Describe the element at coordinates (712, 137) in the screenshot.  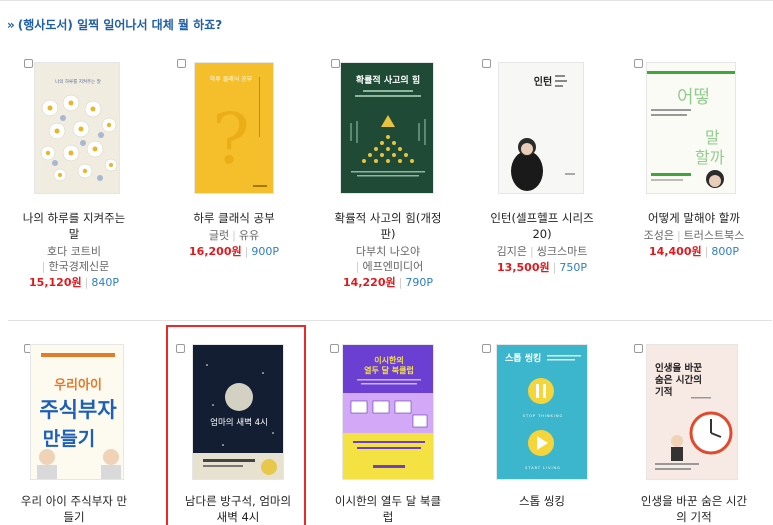
I see `svg-text: 말` at that location.